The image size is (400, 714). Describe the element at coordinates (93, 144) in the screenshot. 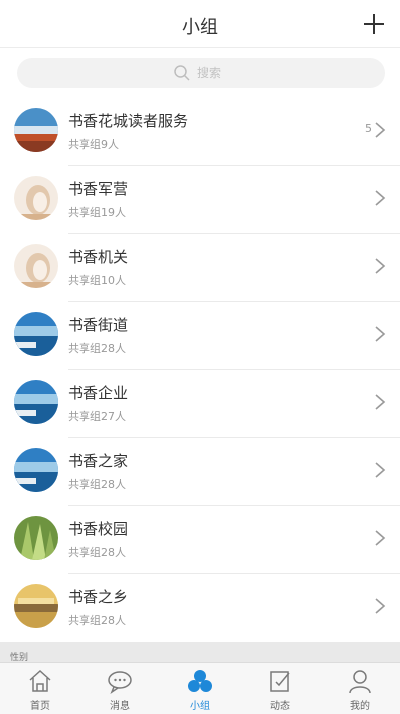

I see `group-members: 共享组9人` at that location.